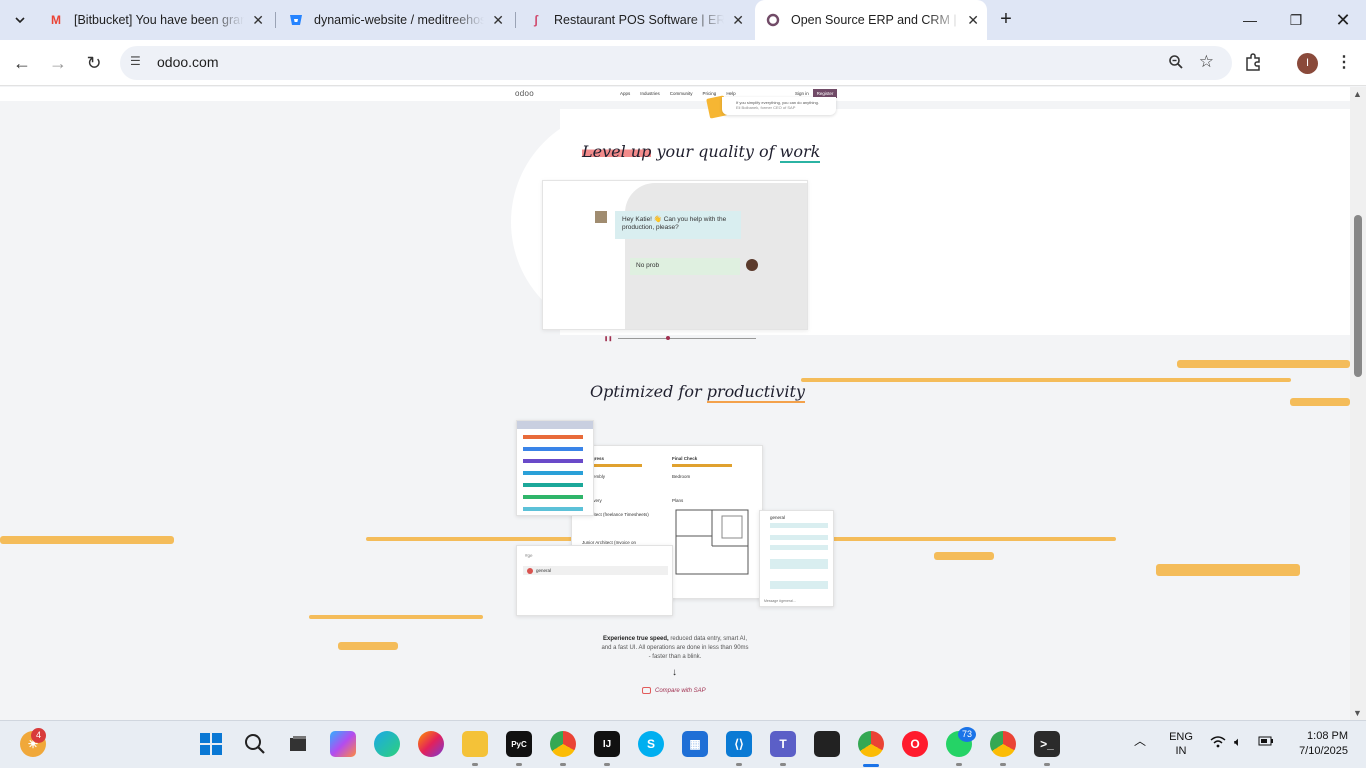 This screenshot has width=1366, height=768. What do you see at coordinates (1006, 20) in the screenshot?
I see `new-tab-button: +` at bounding box center [1006, 20].